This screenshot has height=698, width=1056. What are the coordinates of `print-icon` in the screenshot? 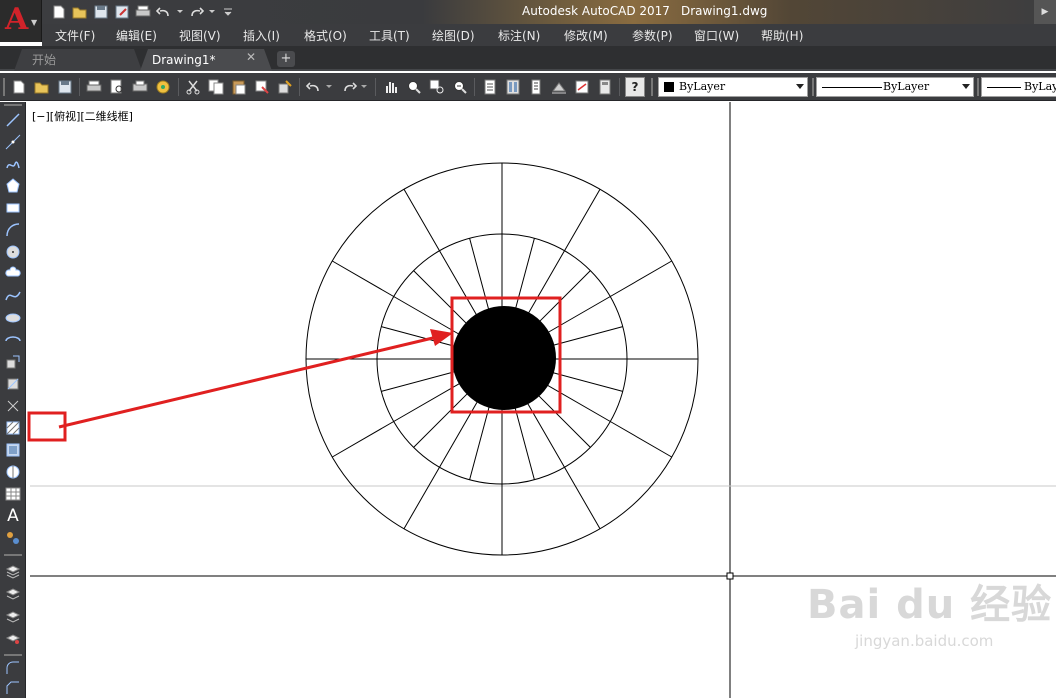 It's located at (143, 12).